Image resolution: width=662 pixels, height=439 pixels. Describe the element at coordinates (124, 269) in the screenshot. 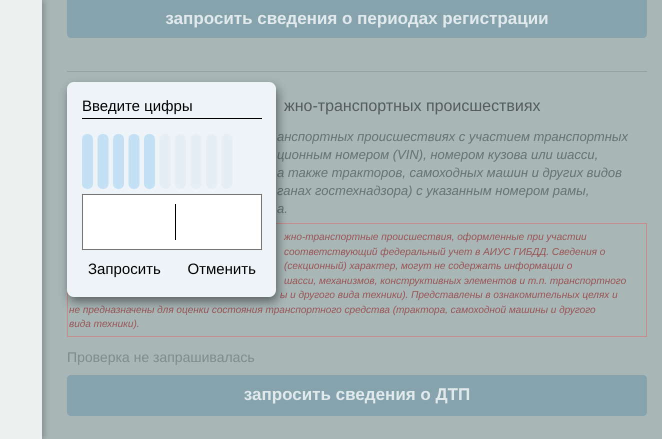

I see `submit-button: Запросить` at that location.